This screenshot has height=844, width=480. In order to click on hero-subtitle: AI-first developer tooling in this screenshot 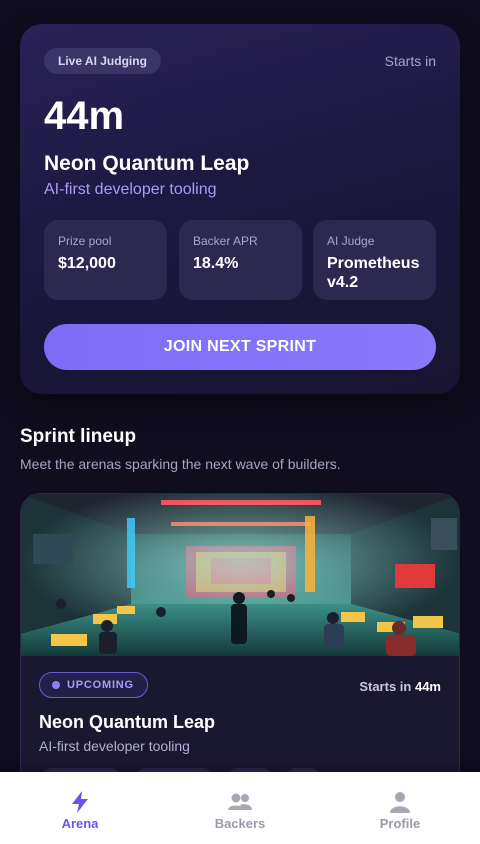, I will do `click(130, 189)`.